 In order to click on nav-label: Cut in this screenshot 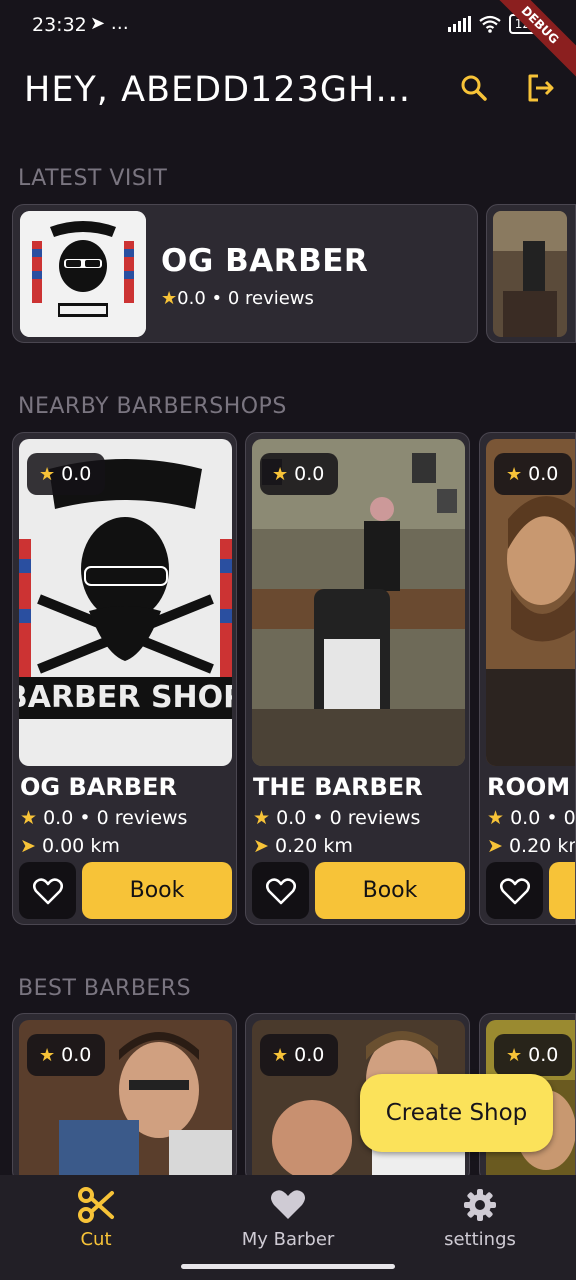, I will do `click(96, 1239)`.